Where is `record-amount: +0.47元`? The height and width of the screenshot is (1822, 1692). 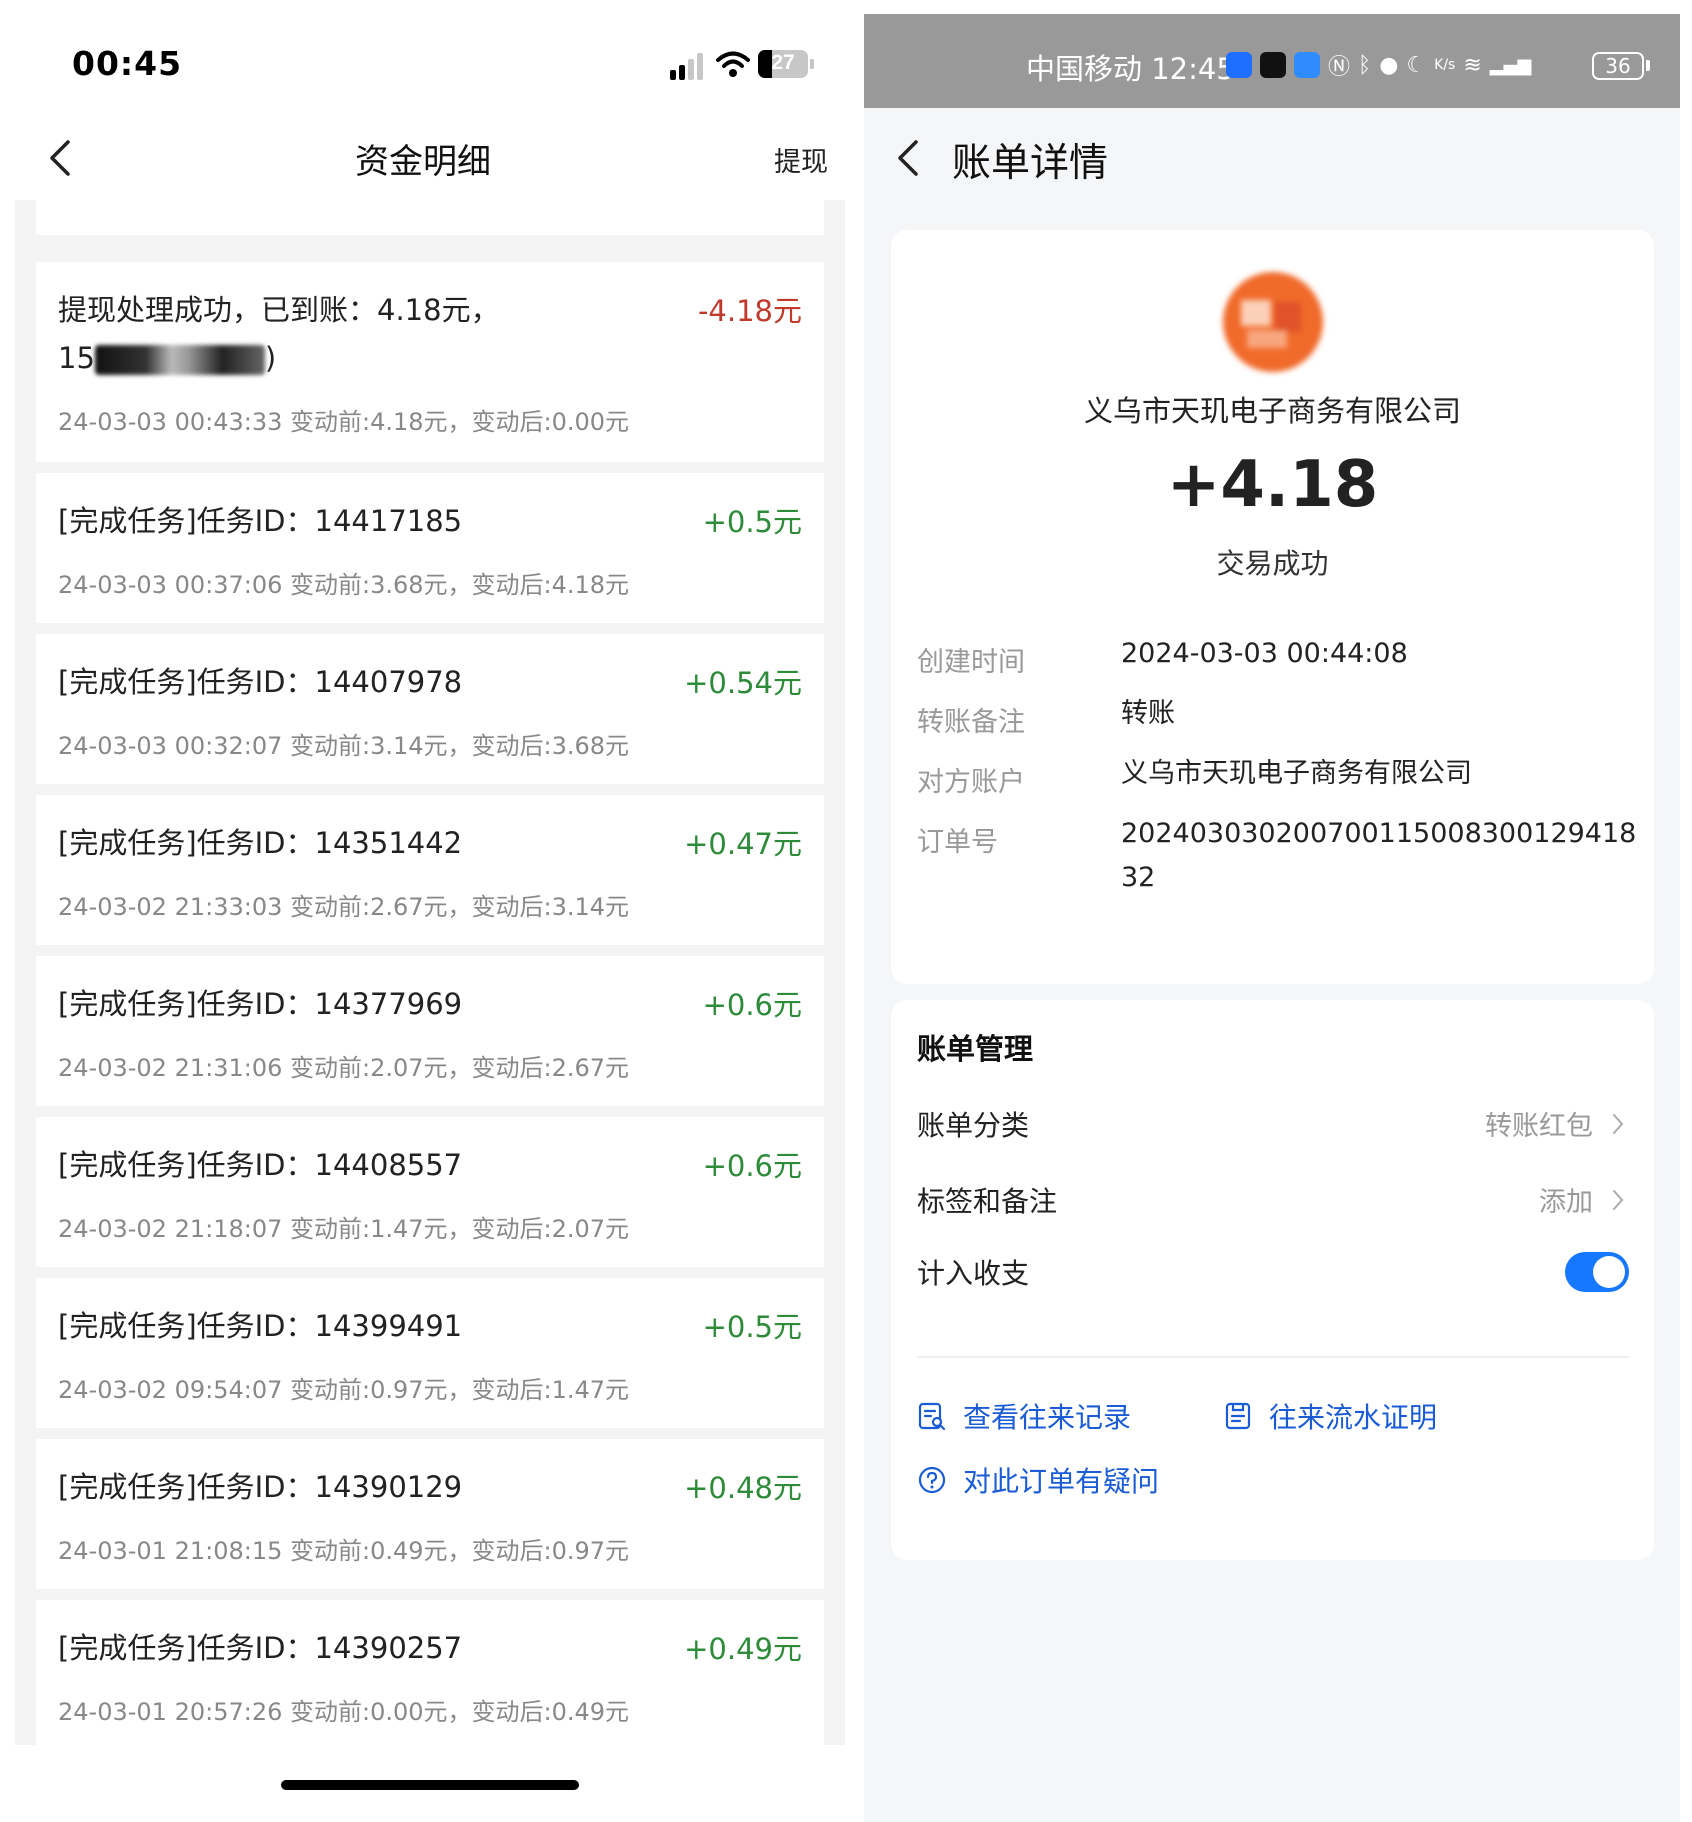
record-amount: +0.47元 is located at coordinates (743, 844).